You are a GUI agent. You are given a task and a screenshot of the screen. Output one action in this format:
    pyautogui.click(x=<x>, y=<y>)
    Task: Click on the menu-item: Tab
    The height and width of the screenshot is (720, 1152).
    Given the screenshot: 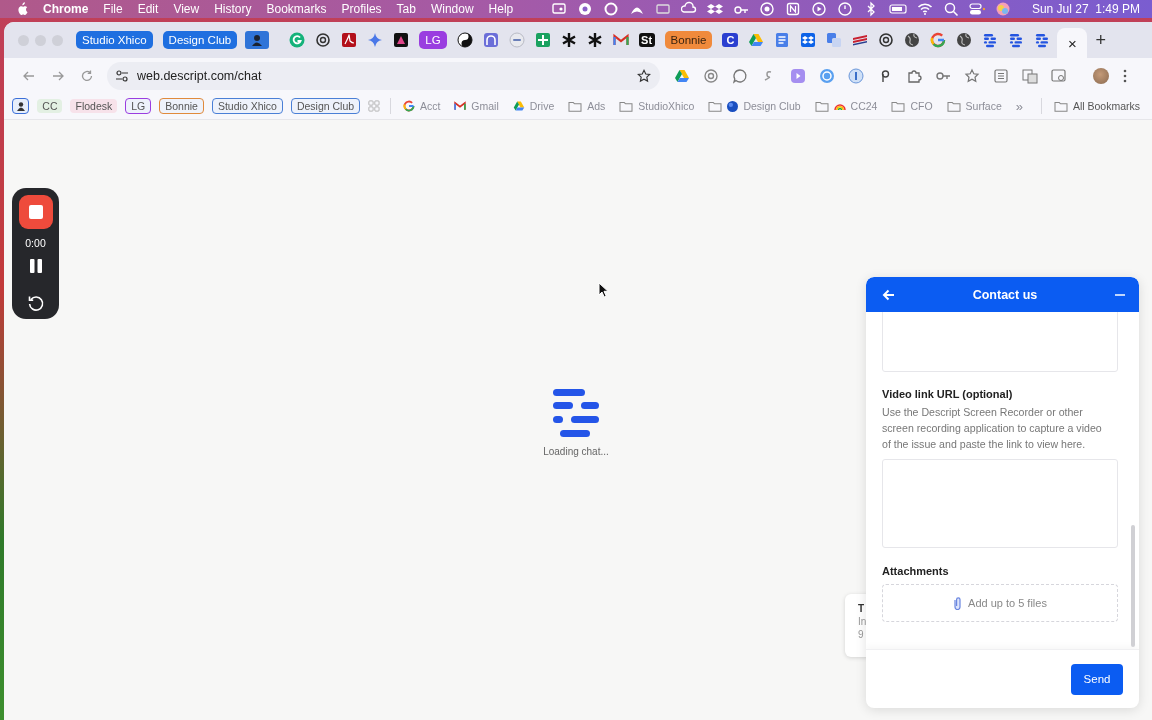 What is the action you would take?
    pyautogui.click(x=406, y=9)
    